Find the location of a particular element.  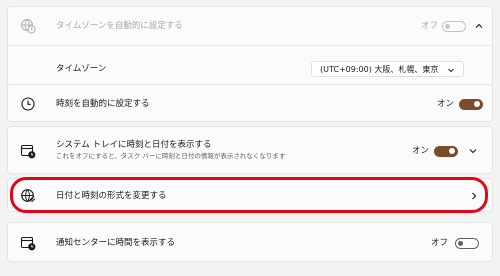

chevron-up-icon is located at coordinates (479, 26).